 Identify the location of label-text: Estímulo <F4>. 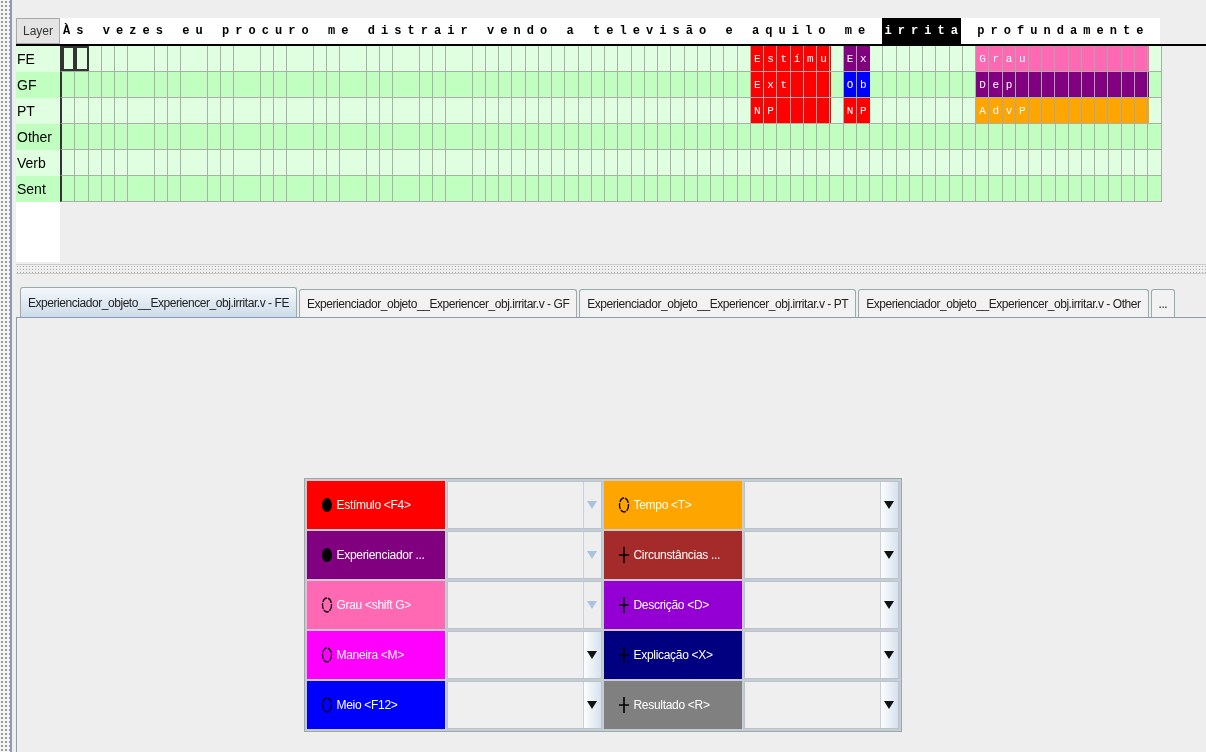
(373, 505).